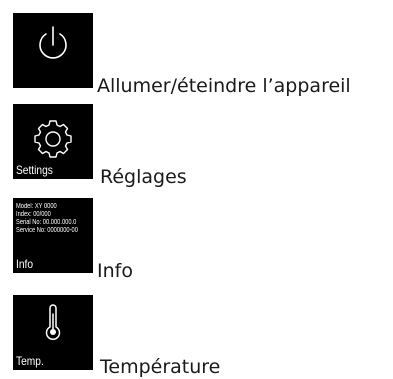  I want to click on power-tile, so click(53, 50).